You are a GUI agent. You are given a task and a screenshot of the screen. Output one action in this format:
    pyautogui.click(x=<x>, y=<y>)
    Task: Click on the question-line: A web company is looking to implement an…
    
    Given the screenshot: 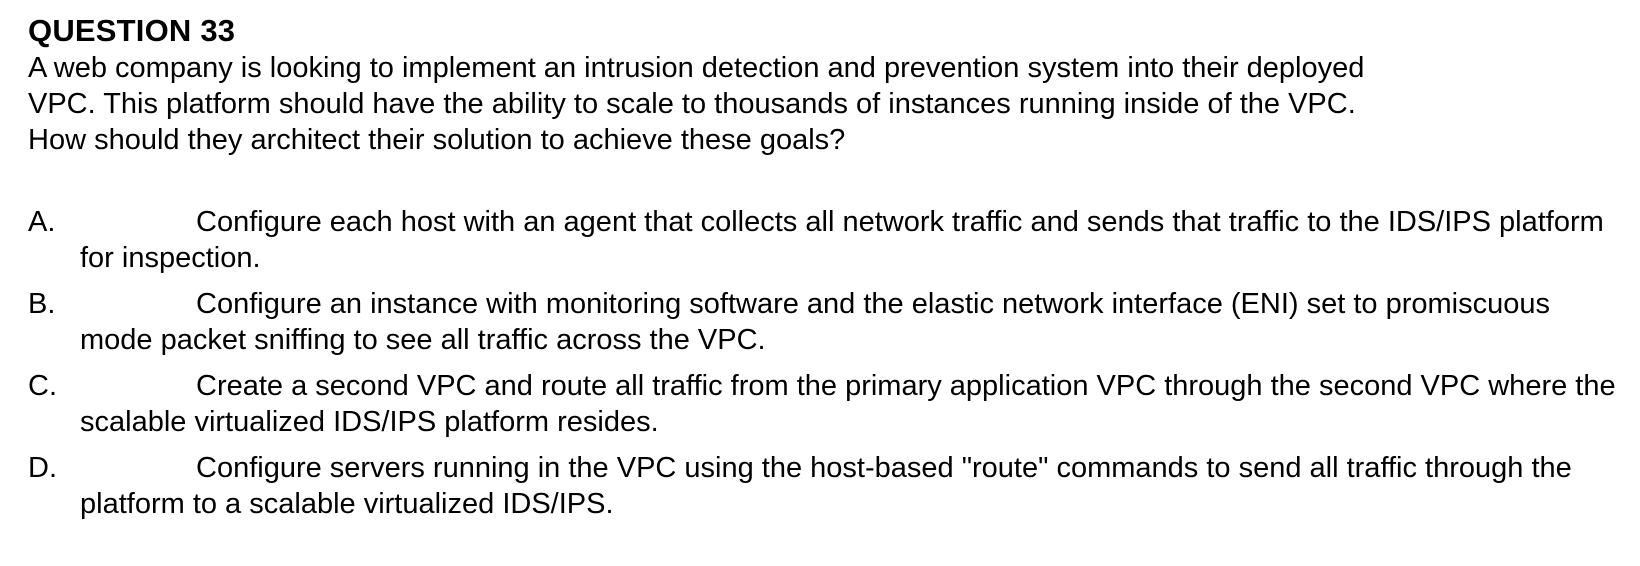 What is the action you would take?
    pyautogui.click(x=696, y=68)
    